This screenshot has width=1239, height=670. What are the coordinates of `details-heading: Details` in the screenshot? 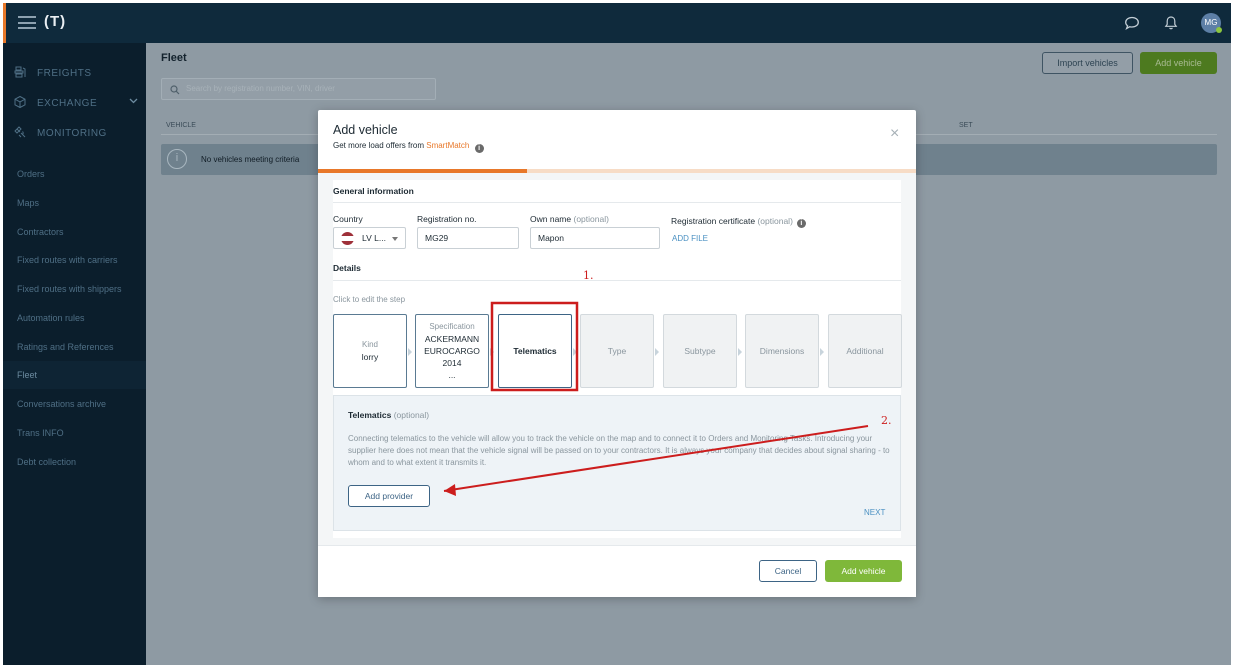 It's located at (347, 268).